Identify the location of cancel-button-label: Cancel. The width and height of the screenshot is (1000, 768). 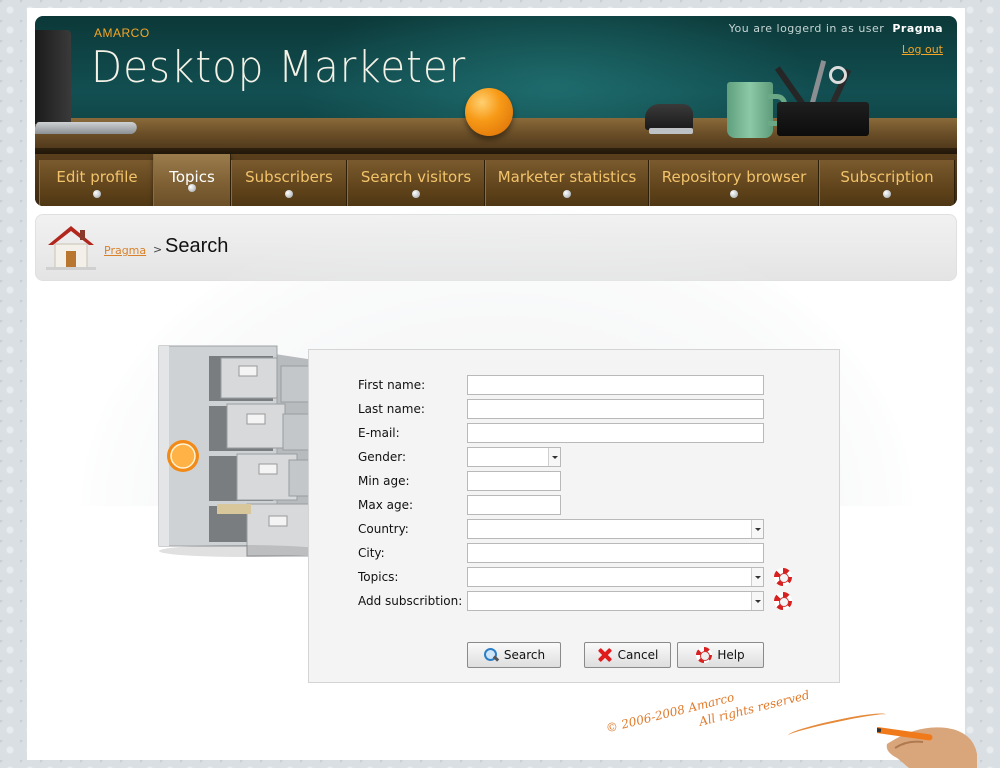
(638, 655).